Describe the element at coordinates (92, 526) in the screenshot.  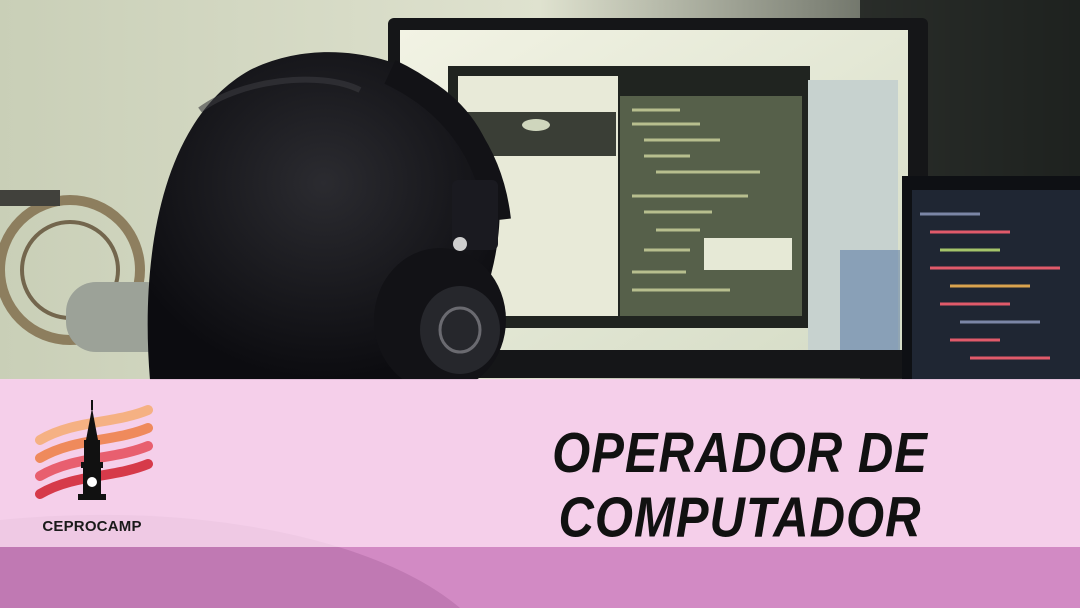
I see `logo-wordmark: CEPROCAMP` at that location.